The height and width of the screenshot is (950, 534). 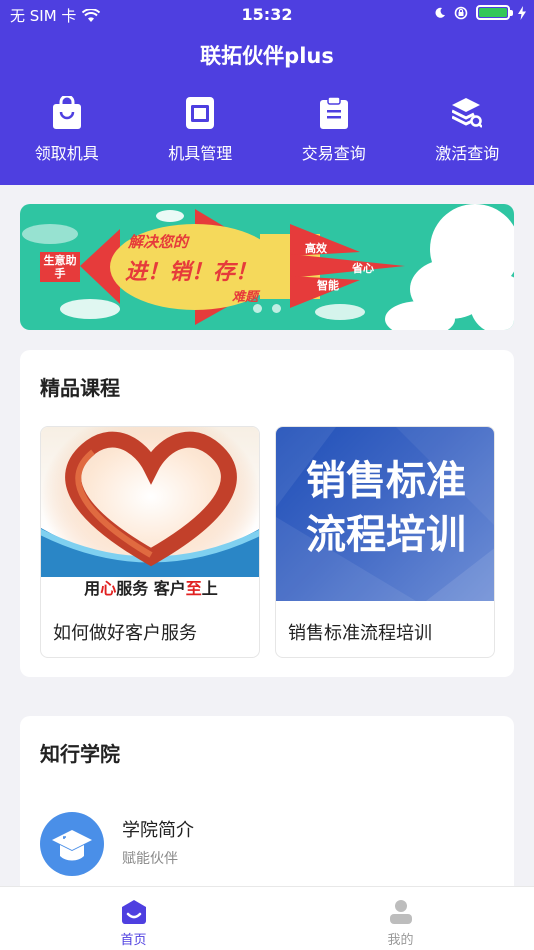 I want to click on quick-nav: 领取机具 机具管理 交易查询 激活查询, so click(x=267, y=130).